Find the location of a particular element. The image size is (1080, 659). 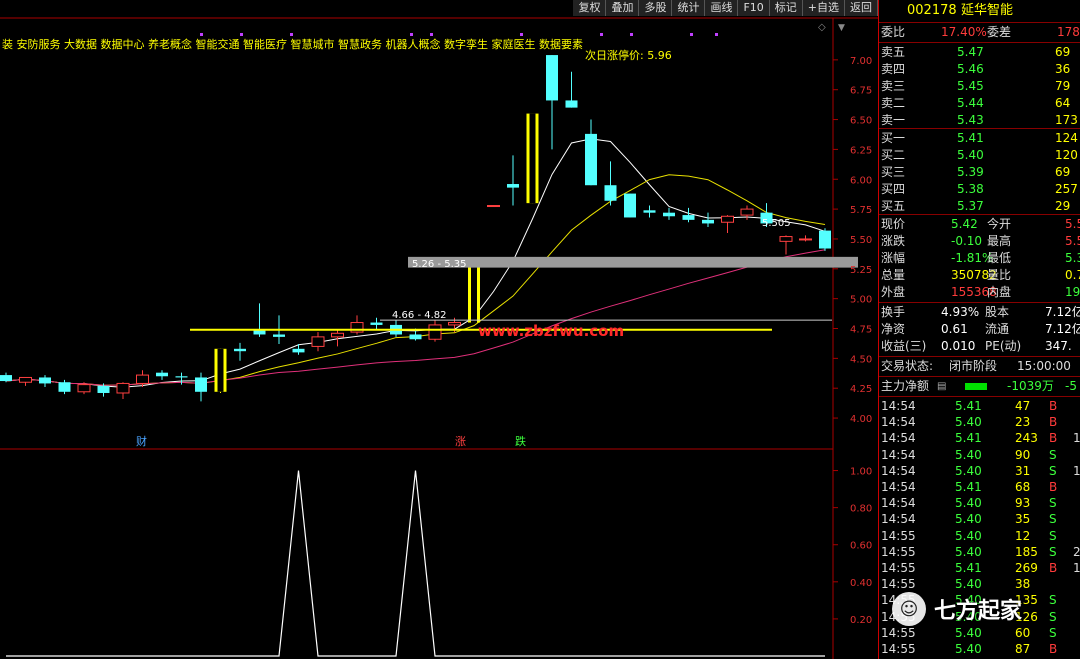

stock-code: 002178 is located at coordinates (932, 10).